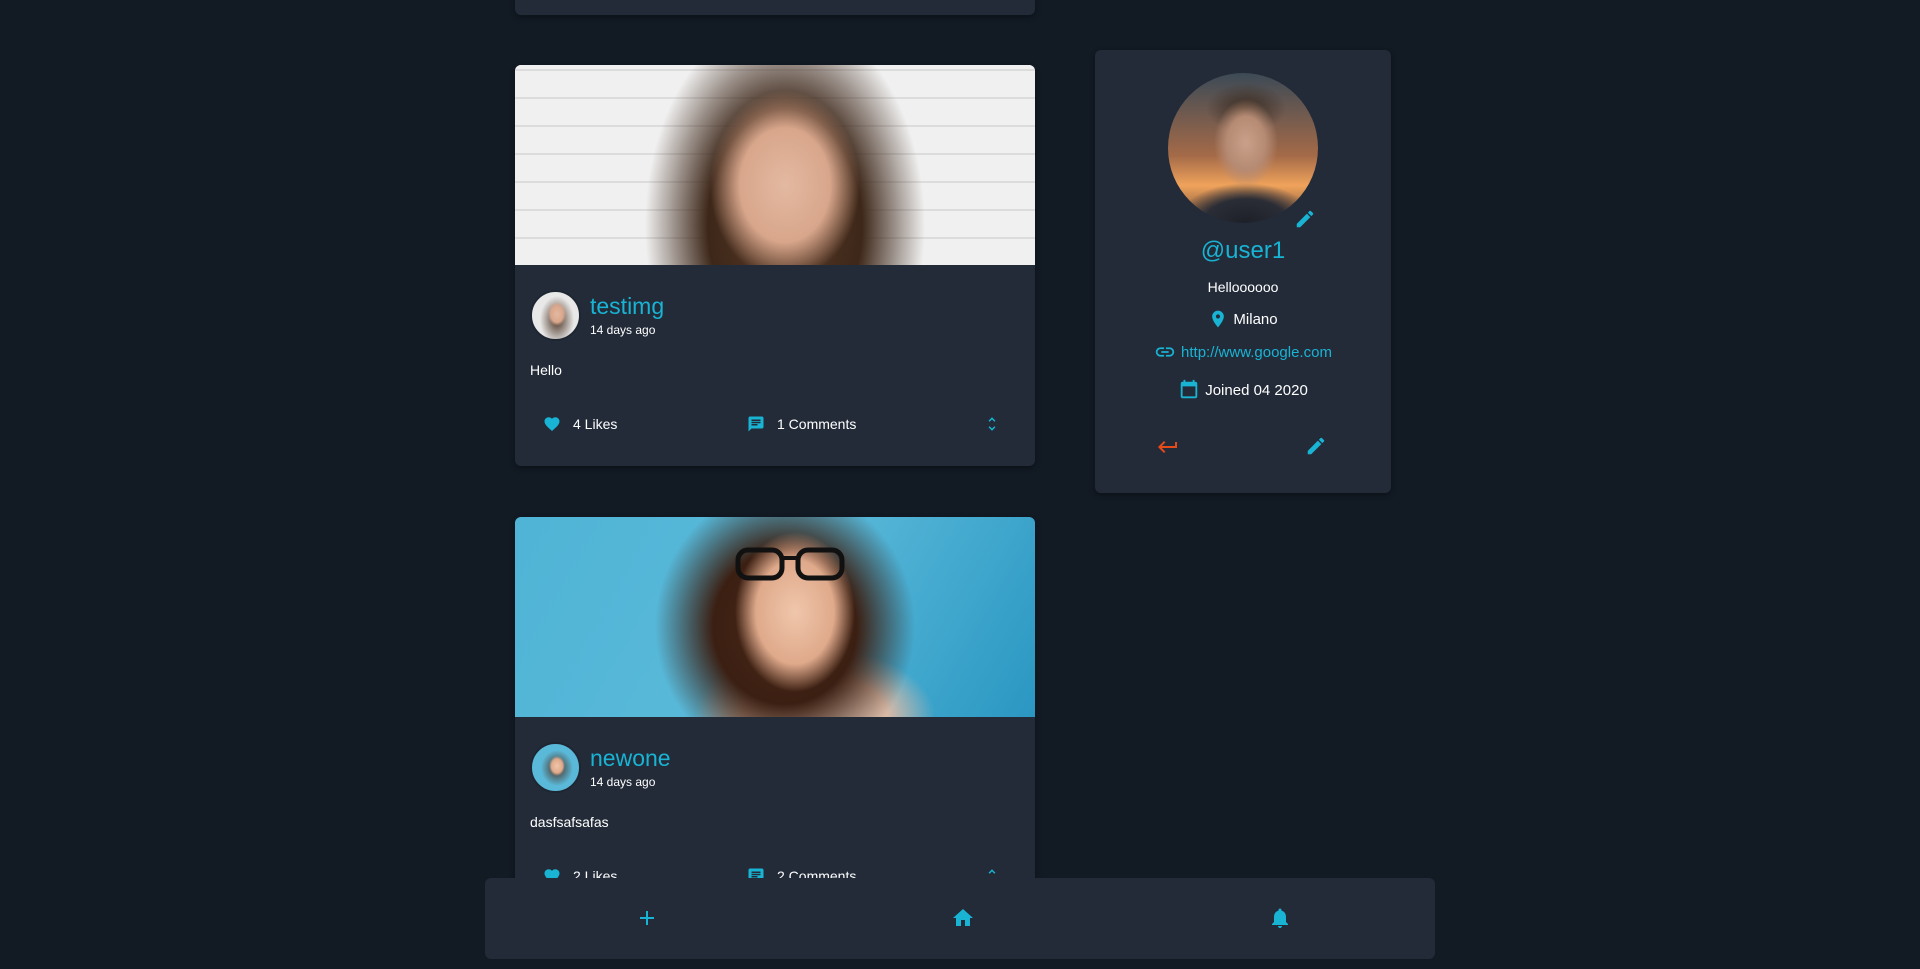 The height and width of the screenshot is (969, 1920). Describe the element at coordinates (1189, 389) in the screenshot. I see `calendar-icon` at that location.